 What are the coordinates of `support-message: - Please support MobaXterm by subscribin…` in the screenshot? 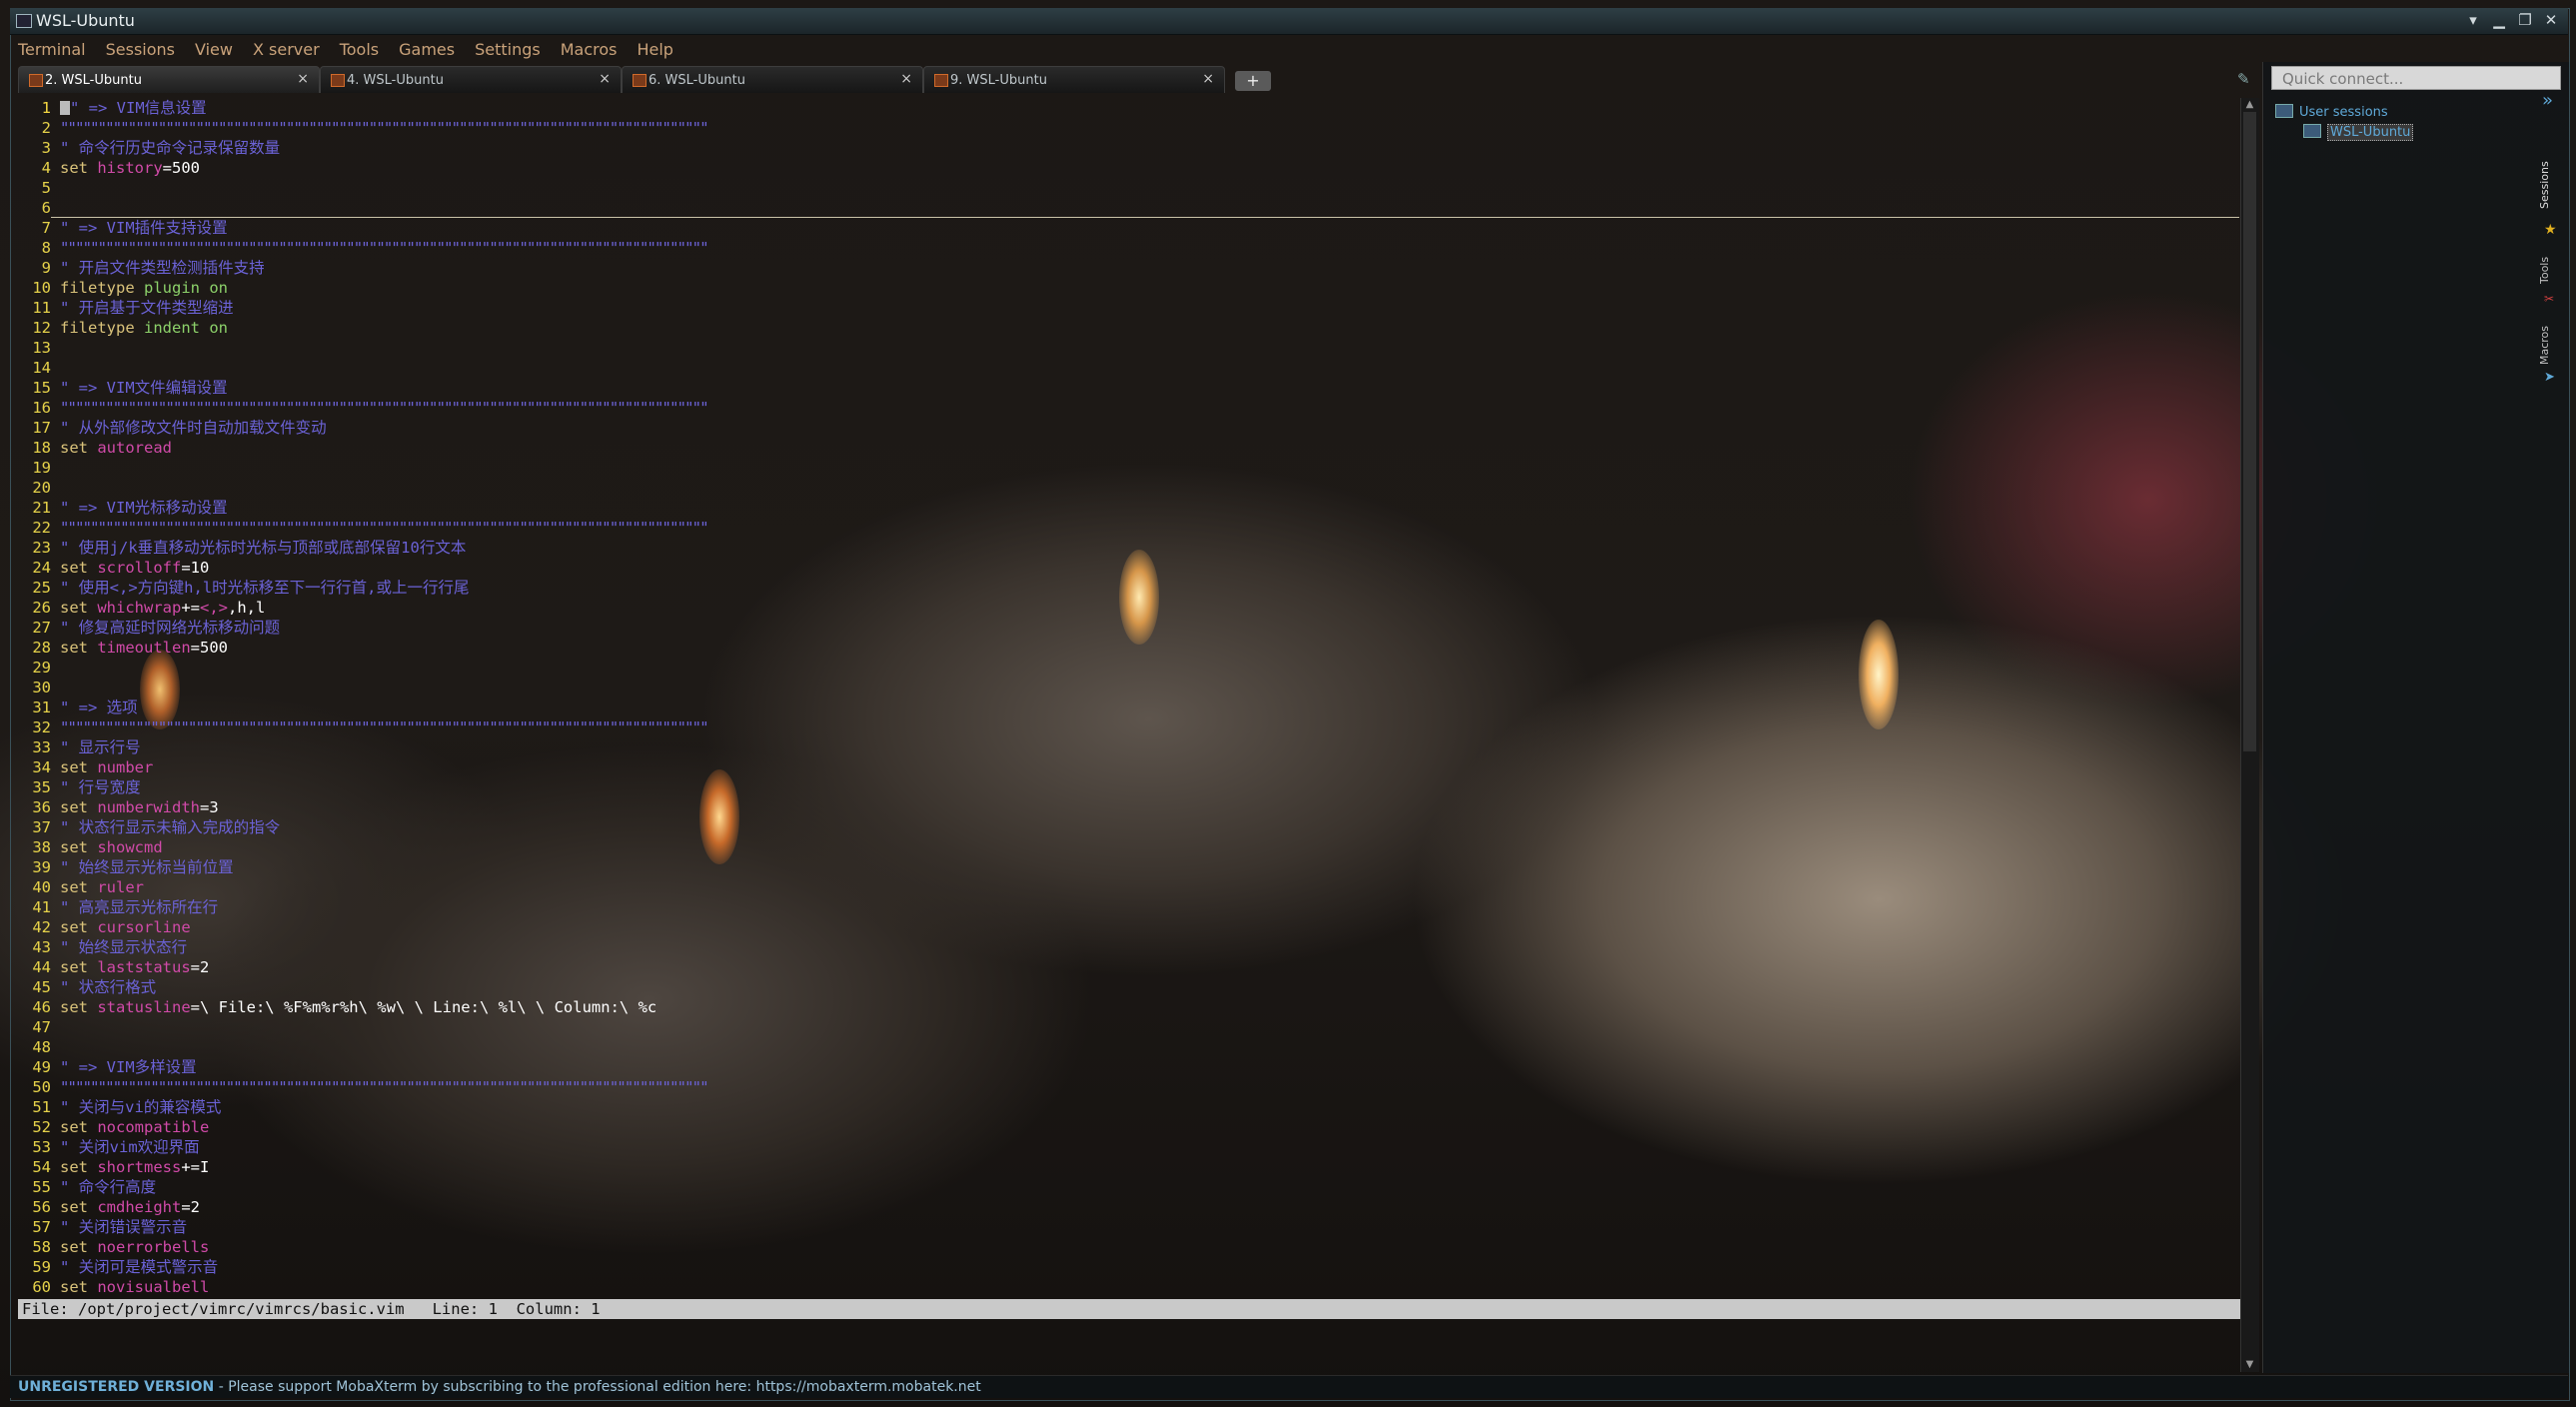 It's located at (597, 1387).